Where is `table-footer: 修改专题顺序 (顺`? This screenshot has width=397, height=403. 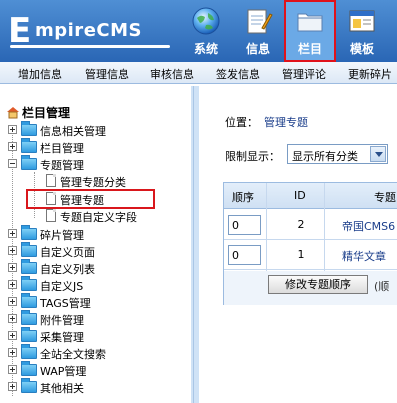 table-footer: 修改专题顺序 (顺 is located at coordinates (310, 288).